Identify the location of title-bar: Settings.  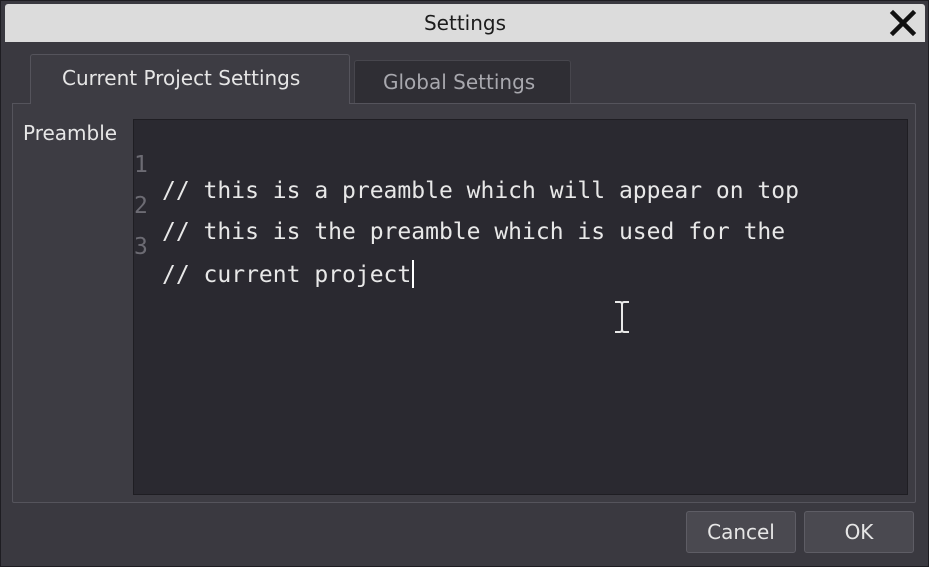
(465, 23).